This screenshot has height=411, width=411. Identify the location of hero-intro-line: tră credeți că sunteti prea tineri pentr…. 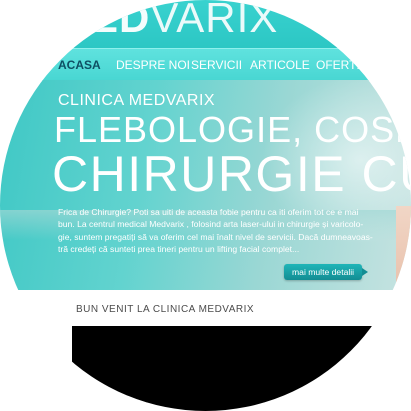
(179, 248).